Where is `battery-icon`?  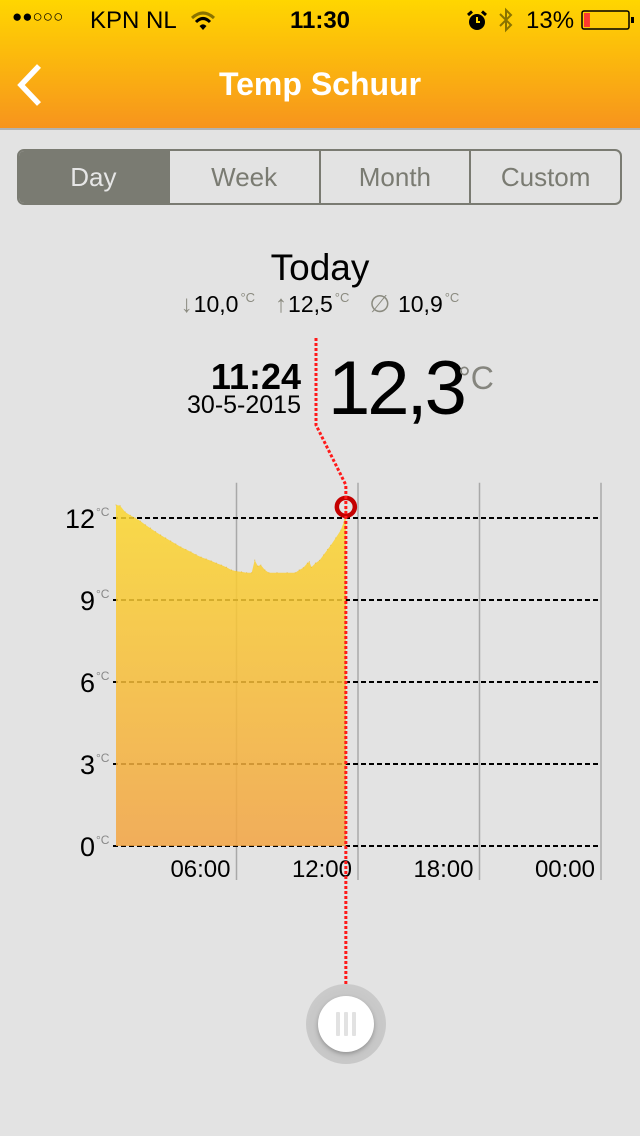
battery-icon is located at coordinates (607, 20).